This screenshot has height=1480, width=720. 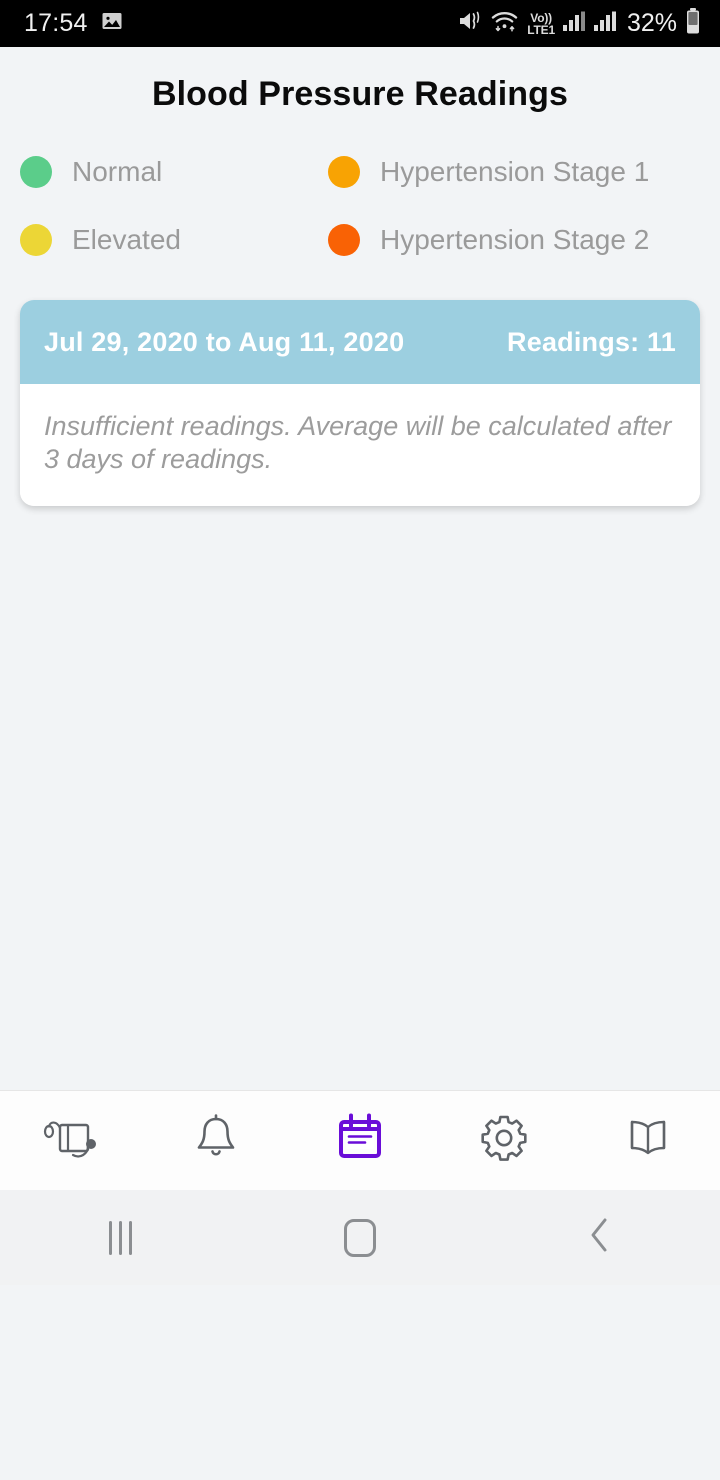 I want to click on gear-icon, so click(x=504, y=1140).